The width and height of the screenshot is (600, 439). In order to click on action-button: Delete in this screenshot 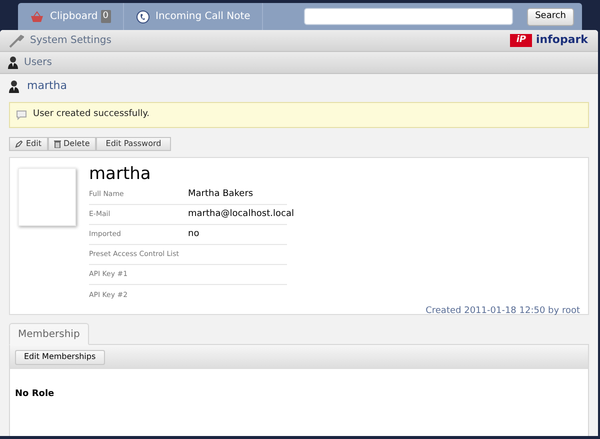, I will do `click(72, 144)`.